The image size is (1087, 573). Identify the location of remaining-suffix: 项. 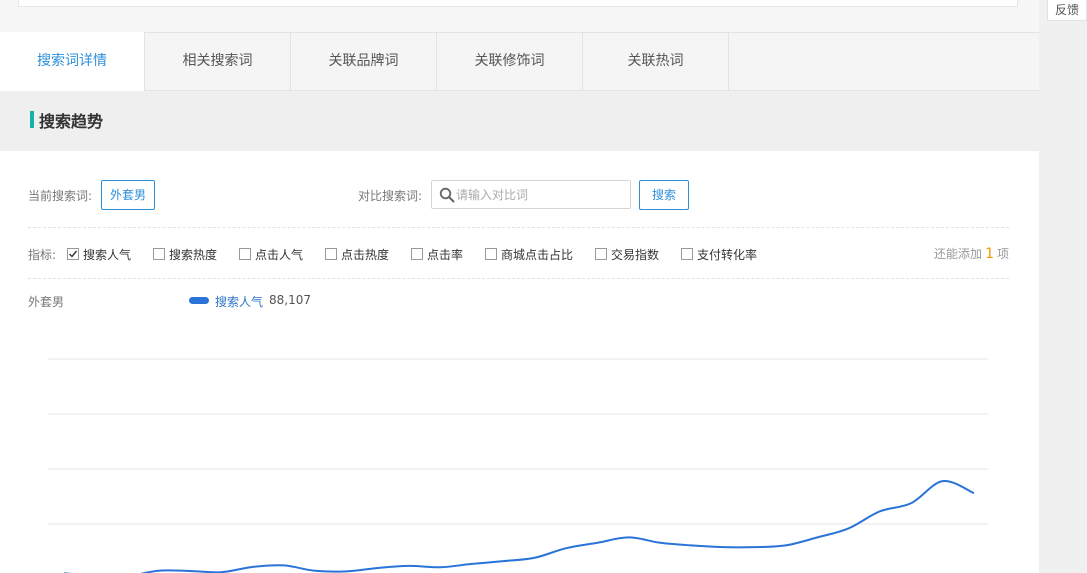
(1002, 254).